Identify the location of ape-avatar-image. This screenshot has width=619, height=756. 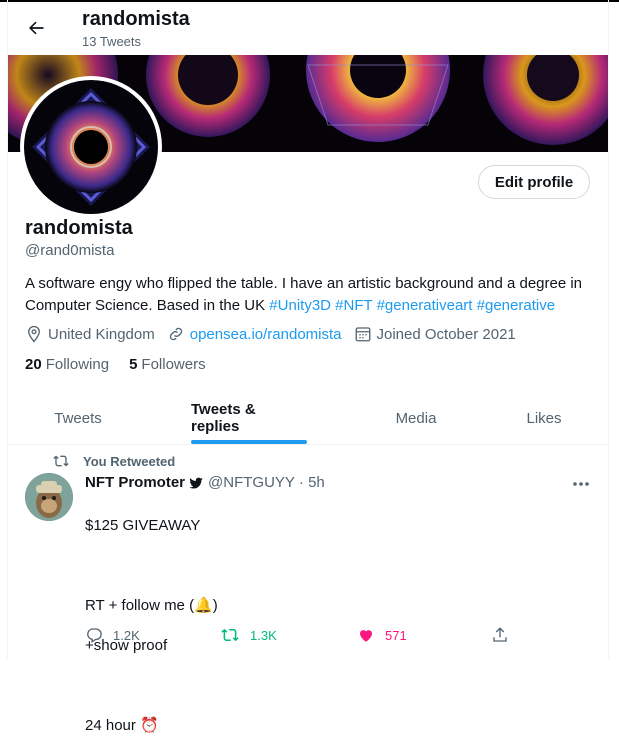
(49, 497).